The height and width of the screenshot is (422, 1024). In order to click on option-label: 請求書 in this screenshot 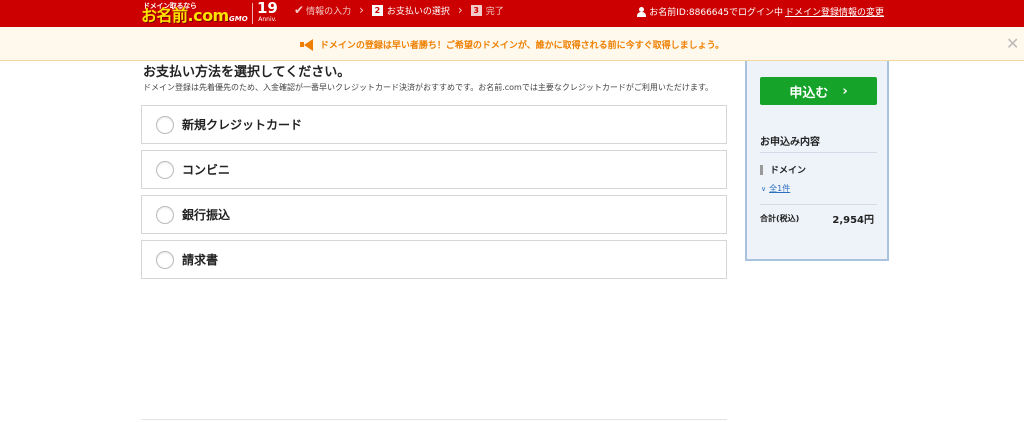, I will do `click(200, 260)`.